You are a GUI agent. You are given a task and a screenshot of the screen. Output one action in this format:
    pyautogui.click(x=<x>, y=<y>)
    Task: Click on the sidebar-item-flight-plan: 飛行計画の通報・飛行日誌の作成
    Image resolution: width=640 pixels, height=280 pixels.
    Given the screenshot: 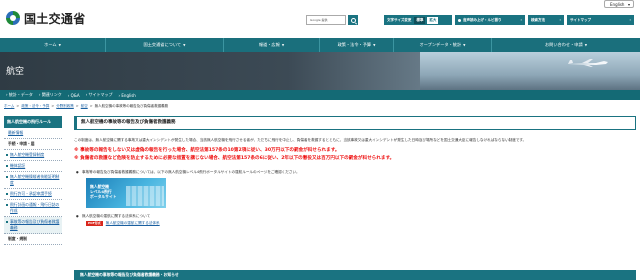 What is the action you would take?
    pyautogui.click(x=33, y=208)
    